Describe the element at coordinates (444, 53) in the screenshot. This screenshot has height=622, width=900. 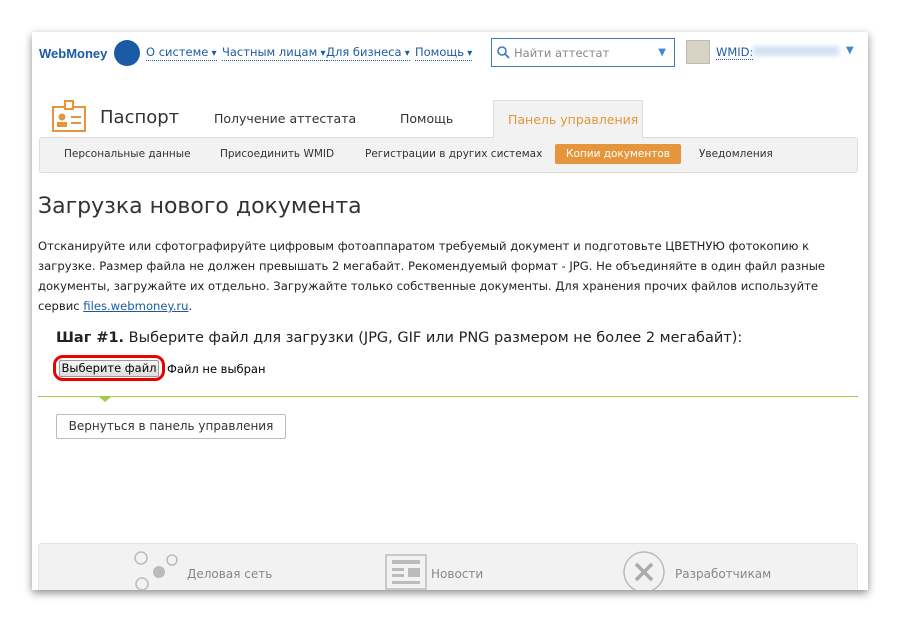
I see `nav-help: Помощь` at that location.